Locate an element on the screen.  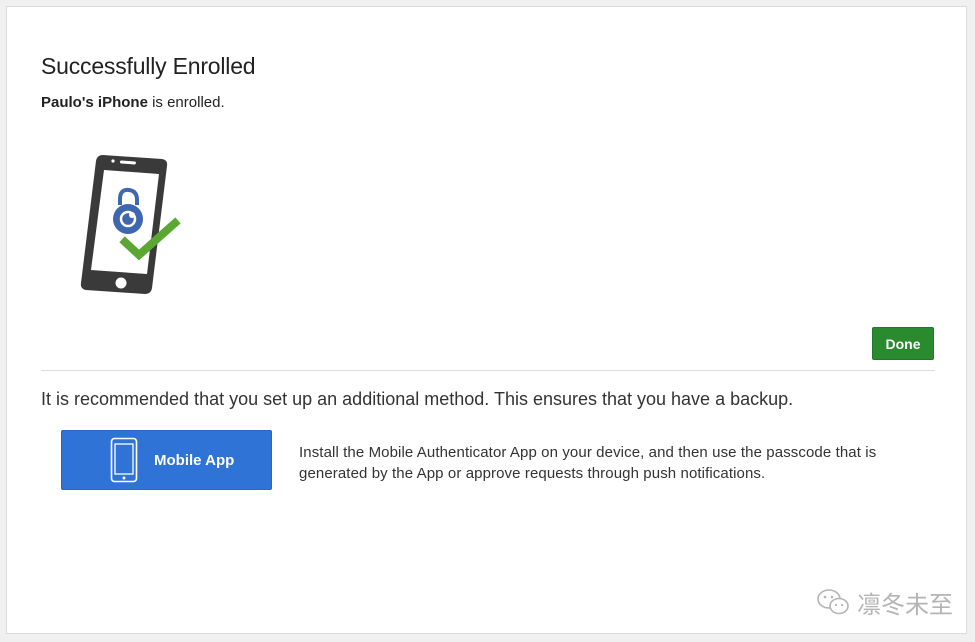
enrolled-suffix: is enrolled. is located at coordinates (186, 102).